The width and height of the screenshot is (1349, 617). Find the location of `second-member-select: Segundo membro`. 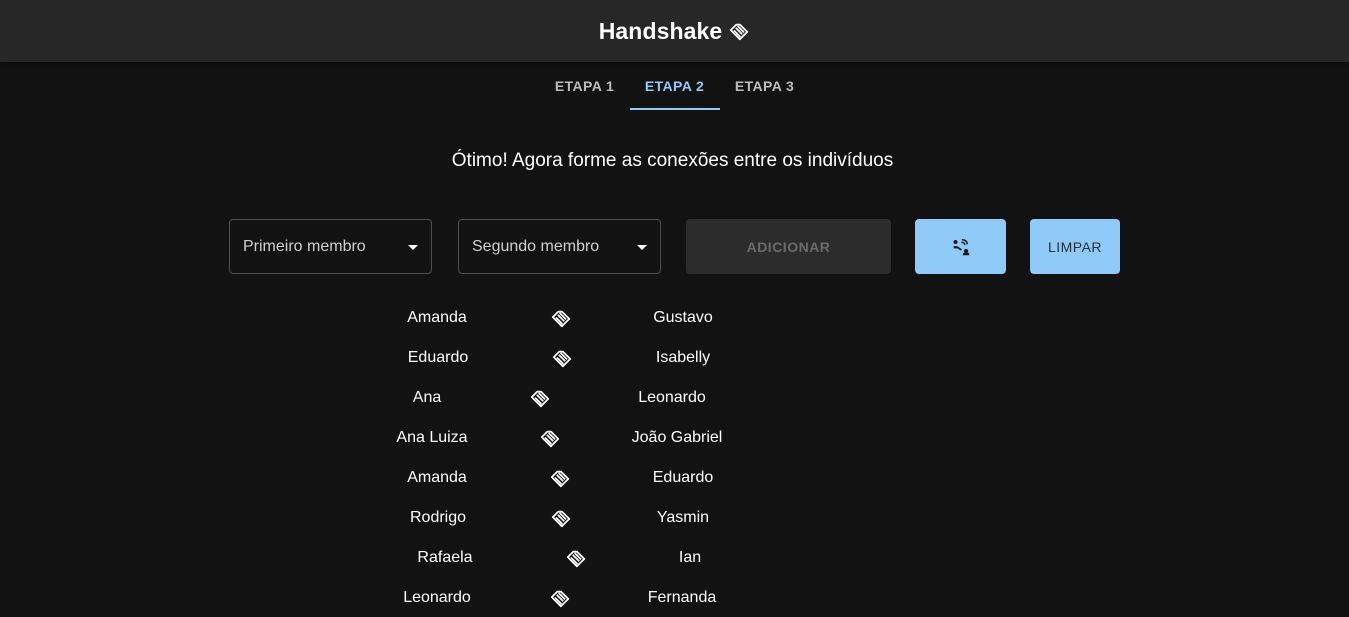

second-member-select: Segundo membro is located at coordinates (559, 246).